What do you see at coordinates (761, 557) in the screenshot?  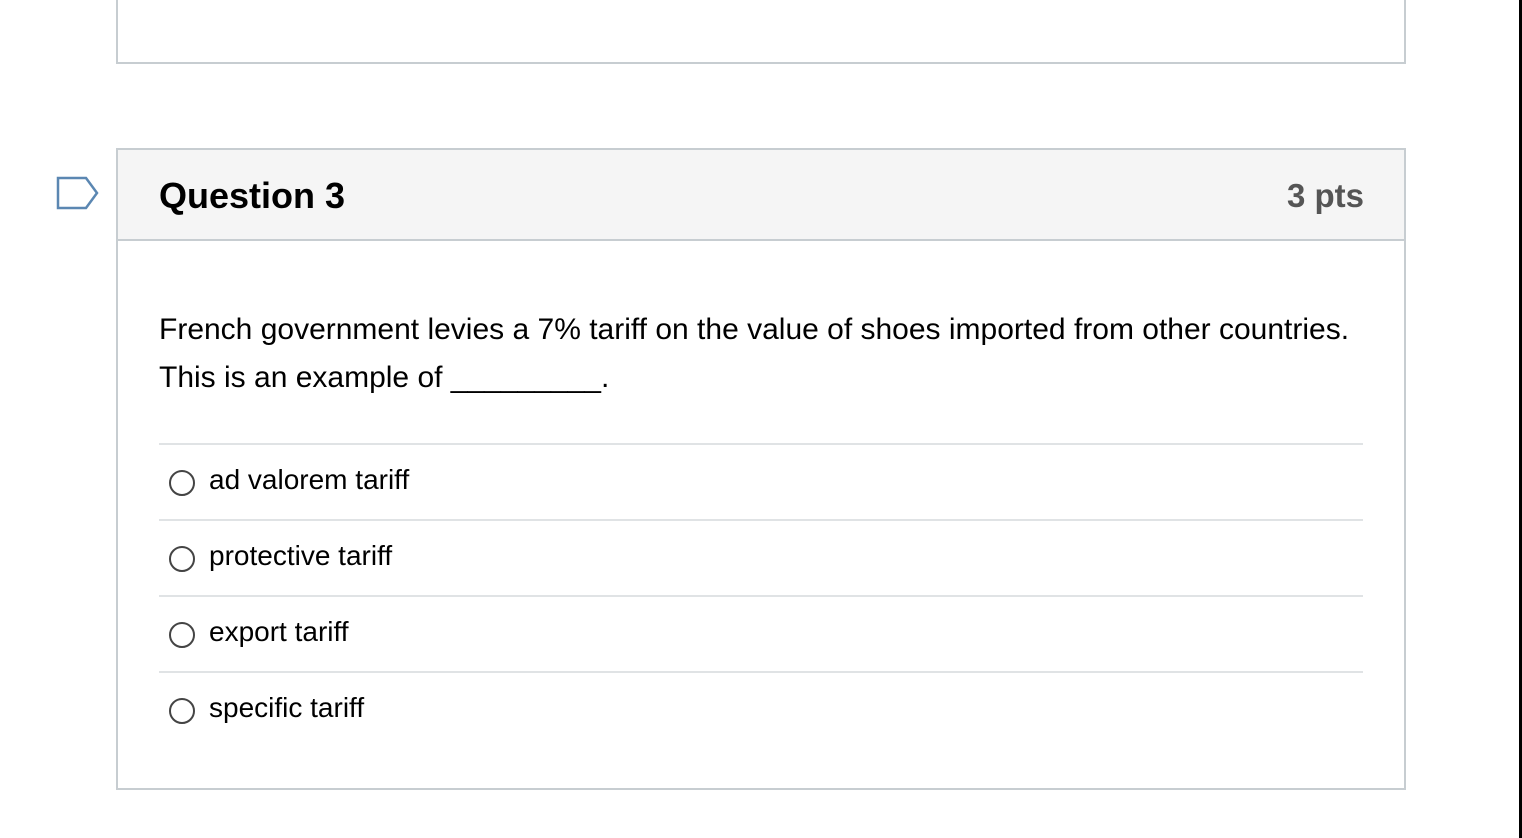 I see `answer-option: protective tariff` at bounding box center [761, 557].